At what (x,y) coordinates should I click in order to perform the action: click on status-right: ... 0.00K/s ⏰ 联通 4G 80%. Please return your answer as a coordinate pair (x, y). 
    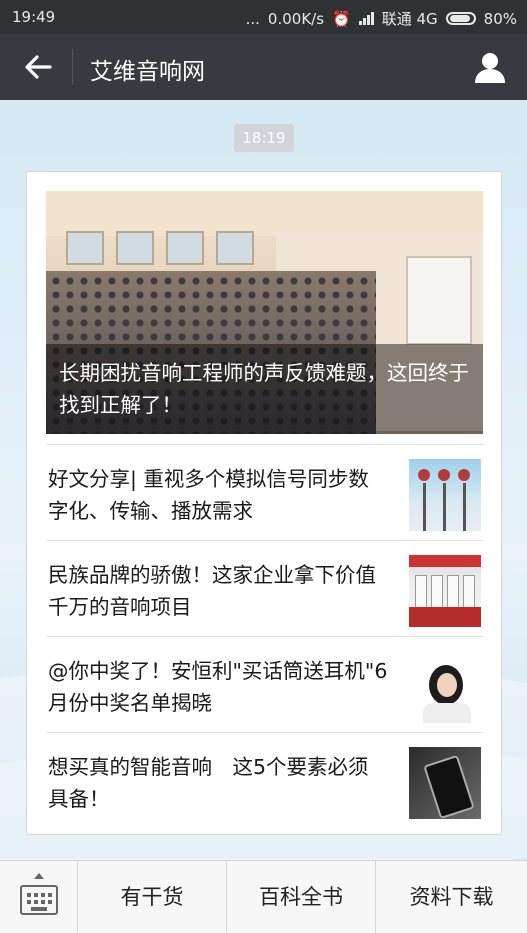
    Looking at the image, I should click on (381, 18).